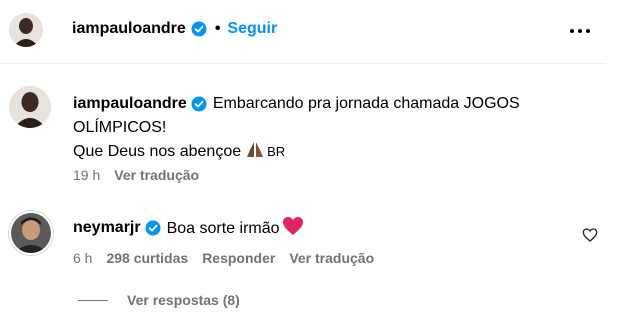 The width and height of the screenshot is (620, 320). What do you see at coordinates (107, 228) in the screenshot?
I see `comment-username: neymarjr` at bounding box center [107, 228].